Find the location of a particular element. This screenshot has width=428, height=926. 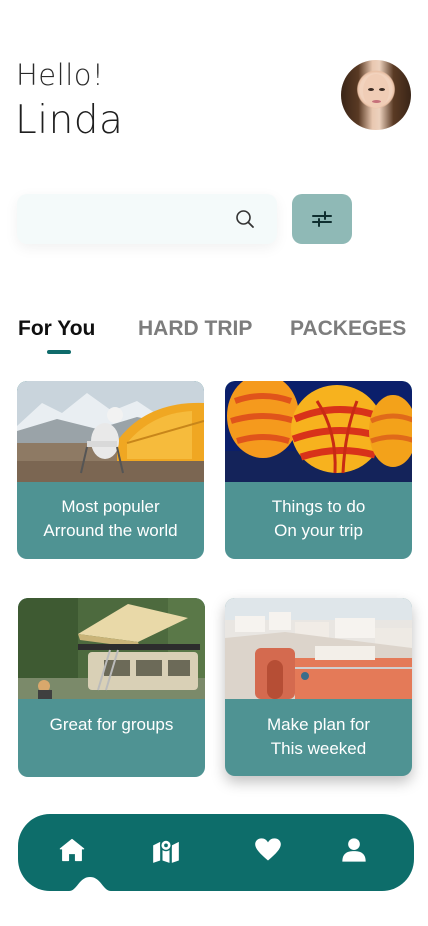

card-caption: Great for groups is located at coordinates (111, 725).